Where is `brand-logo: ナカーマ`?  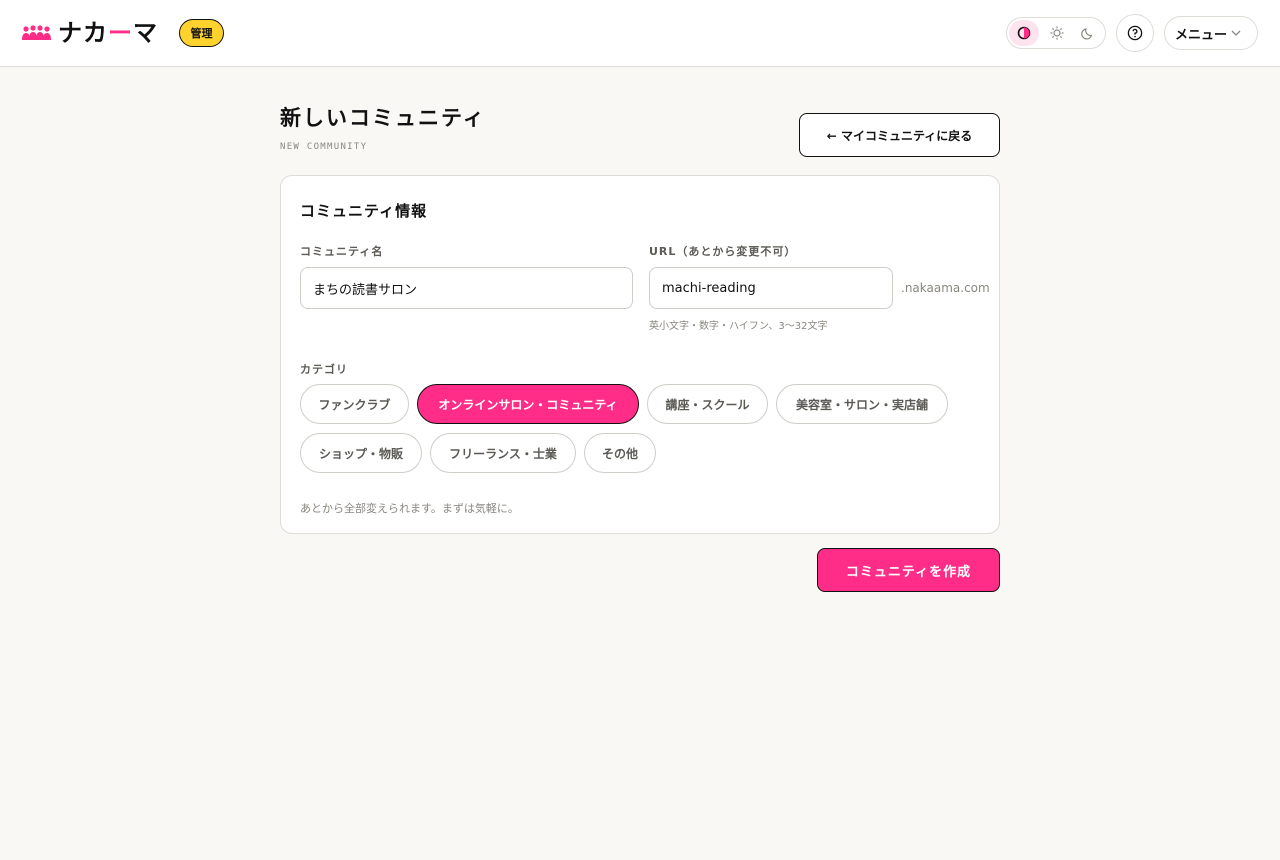
brand-logo: ナカーマ is located at coordinates (90, 33).